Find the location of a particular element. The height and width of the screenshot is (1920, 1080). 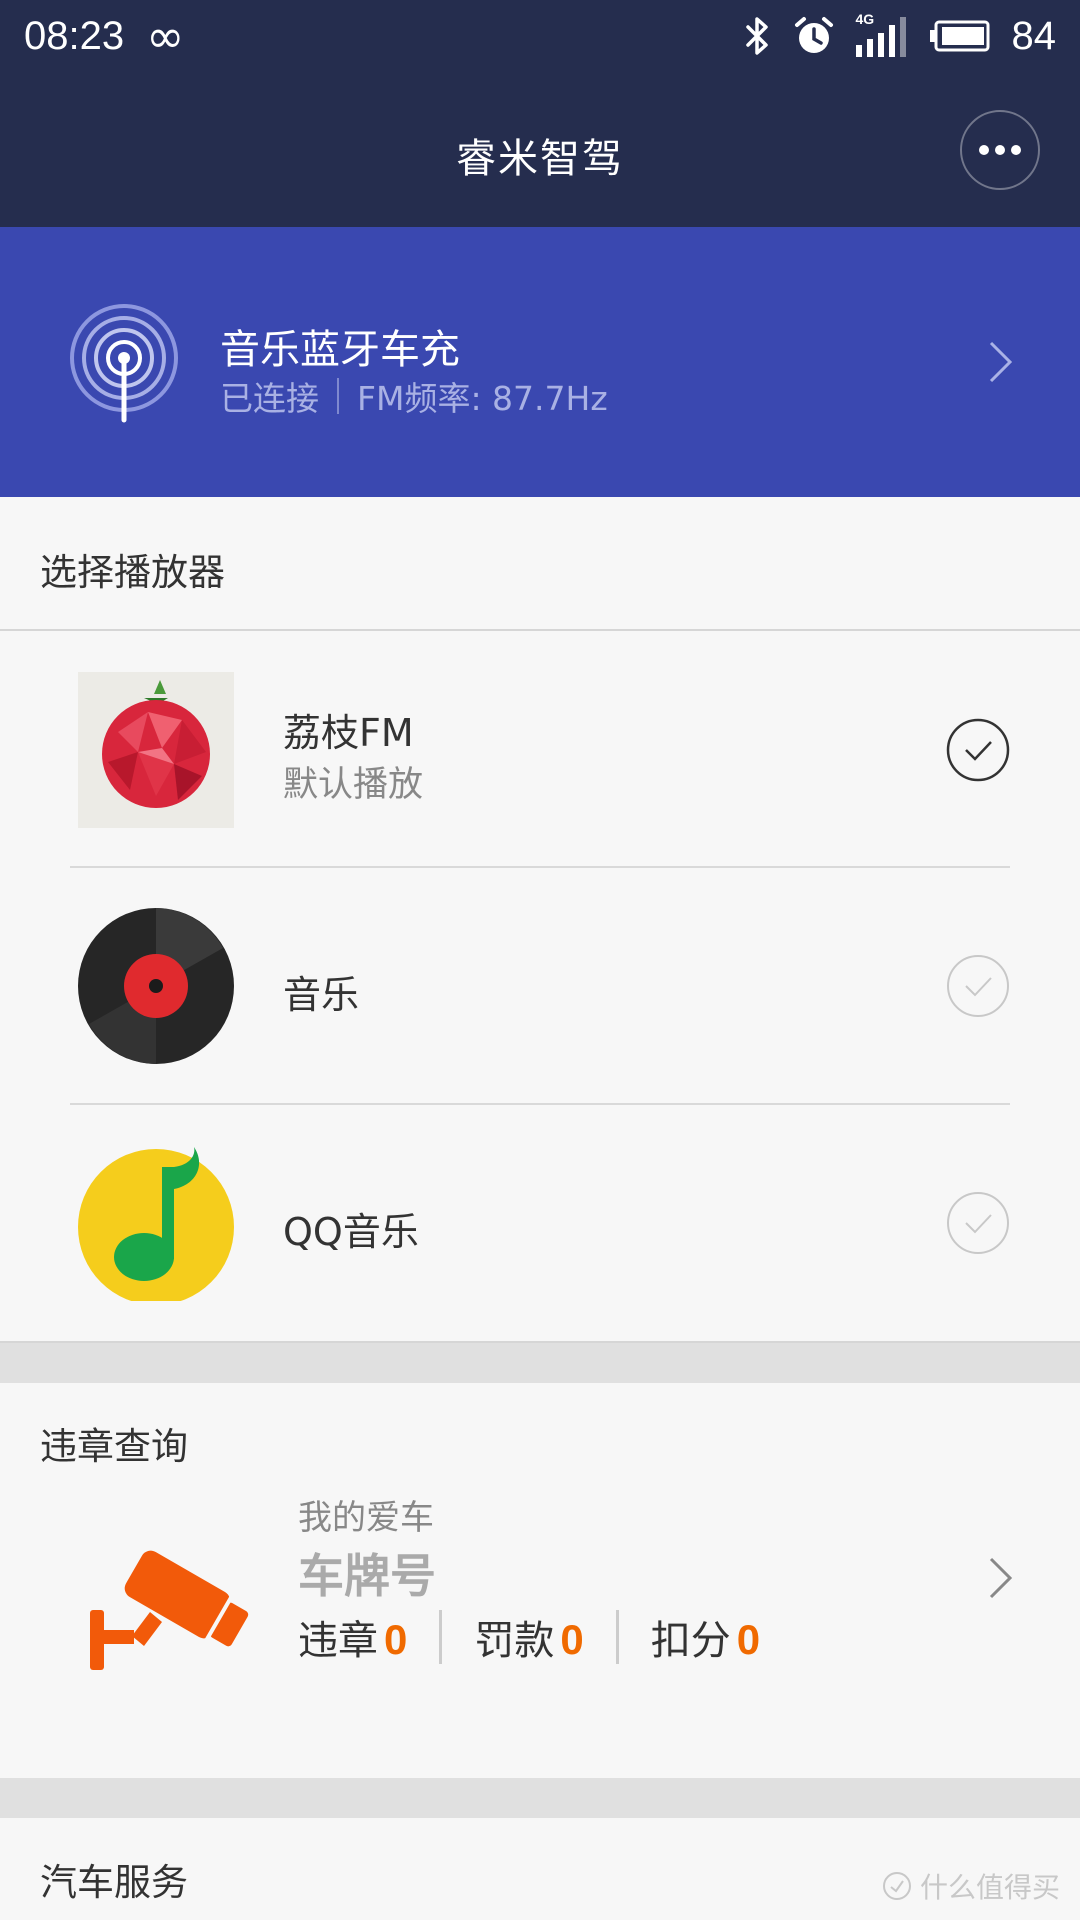

stat-fines: 罚款 0 is located at coordinates (528, 1637).